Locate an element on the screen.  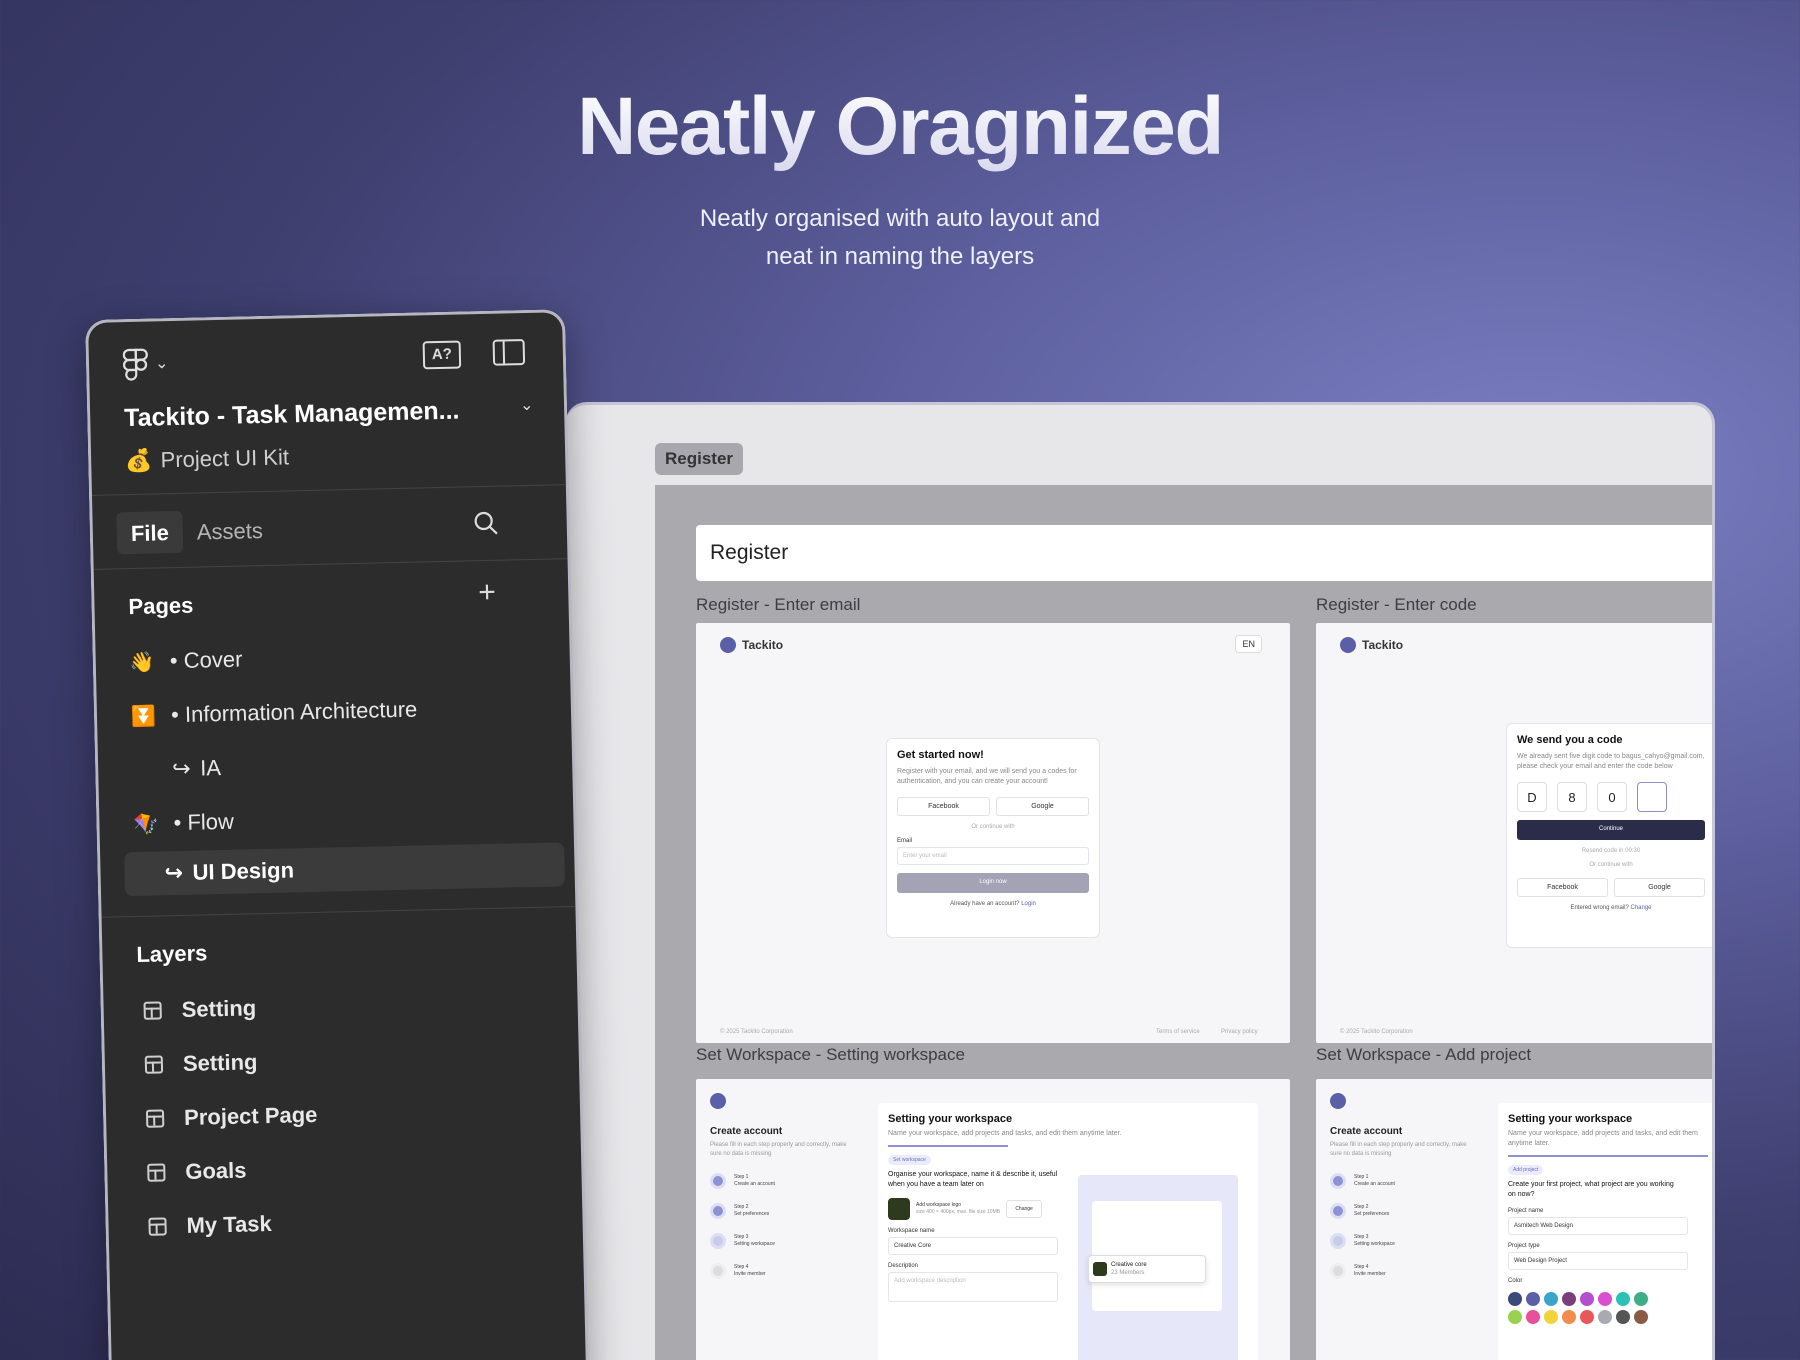
down-arrow-icon: ⏬ is located at coordinates (143, 716).